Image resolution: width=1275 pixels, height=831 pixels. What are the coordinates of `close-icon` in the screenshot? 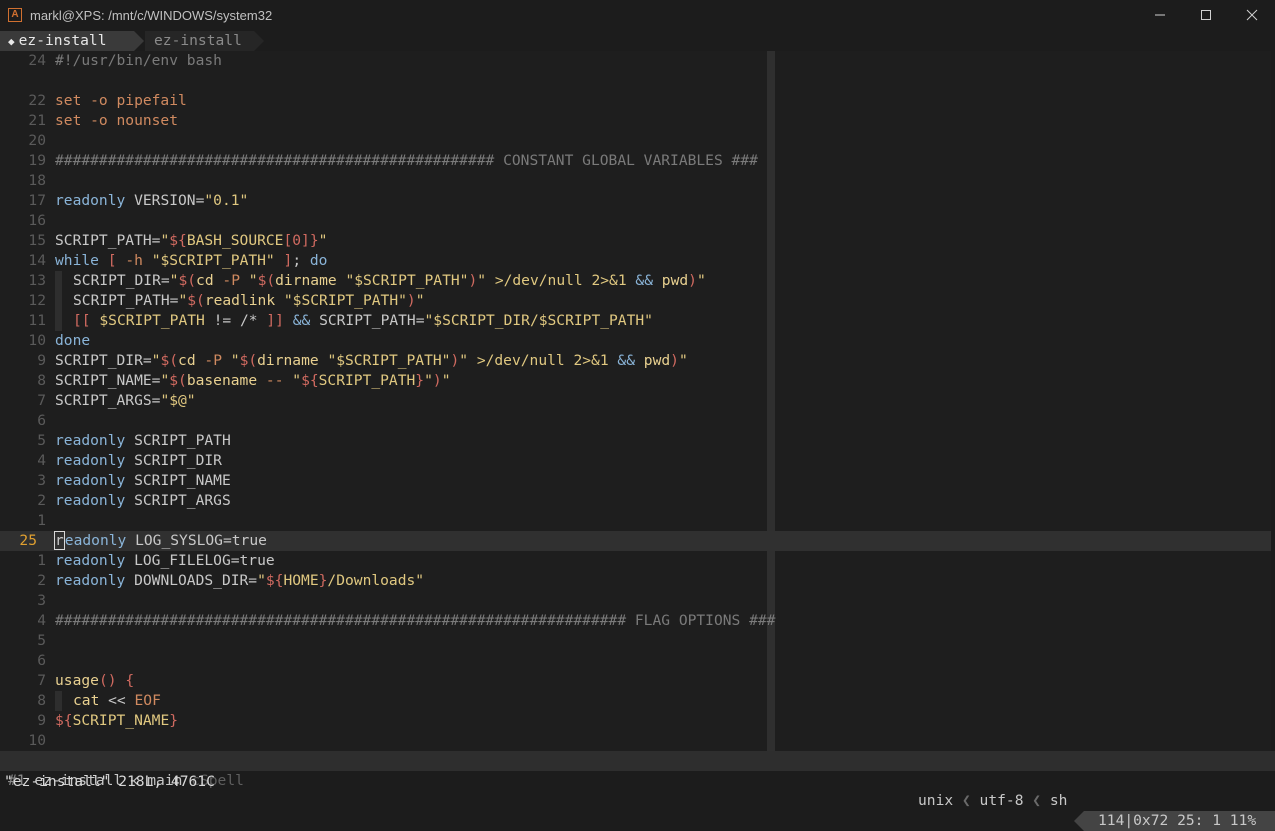 It's located at (1252, 15).